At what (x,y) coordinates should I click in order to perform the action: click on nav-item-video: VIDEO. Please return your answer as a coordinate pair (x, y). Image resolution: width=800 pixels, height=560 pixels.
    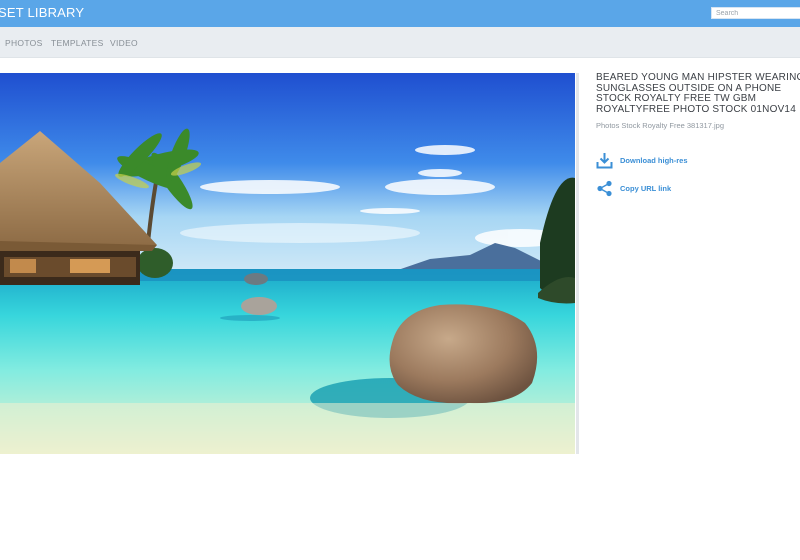
    Looking at the image, I should click on (124, 43).